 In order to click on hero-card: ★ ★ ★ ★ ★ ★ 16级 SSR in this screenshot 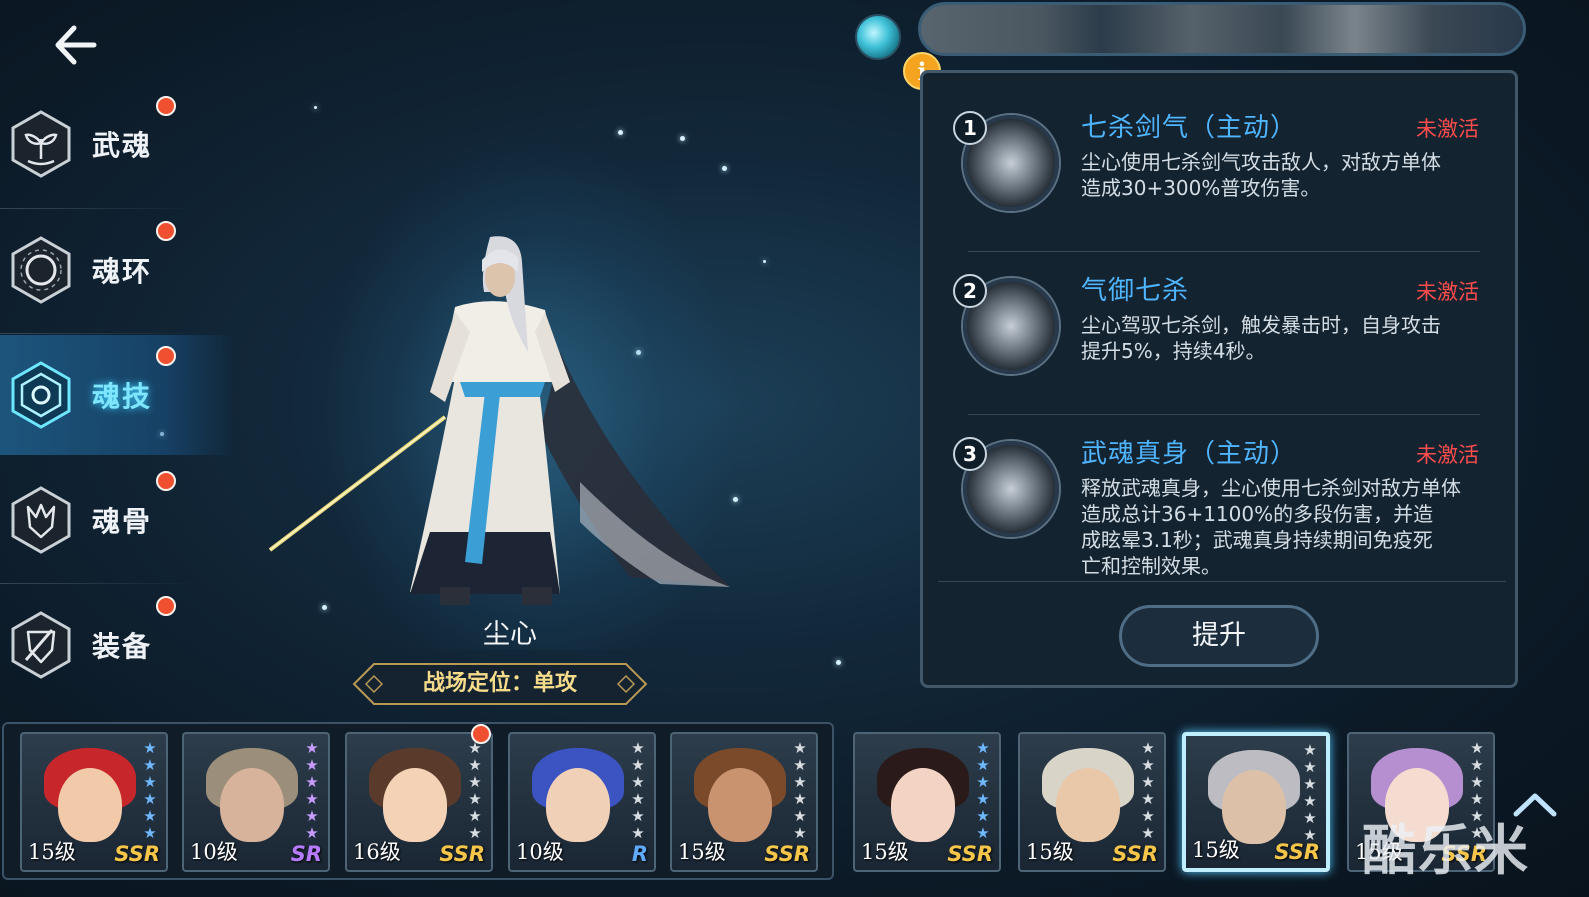, I will do `click(419, 802)`.